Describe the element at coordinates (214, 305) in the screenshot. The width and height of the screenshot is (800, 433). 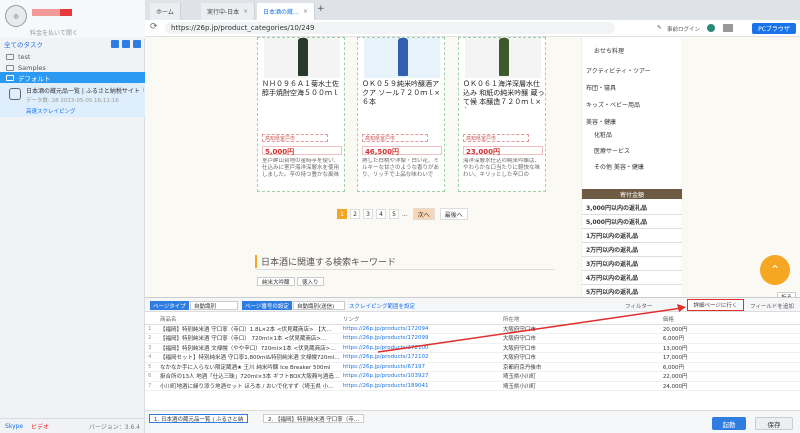
I see `page-type-select: 自動識別` at that location.